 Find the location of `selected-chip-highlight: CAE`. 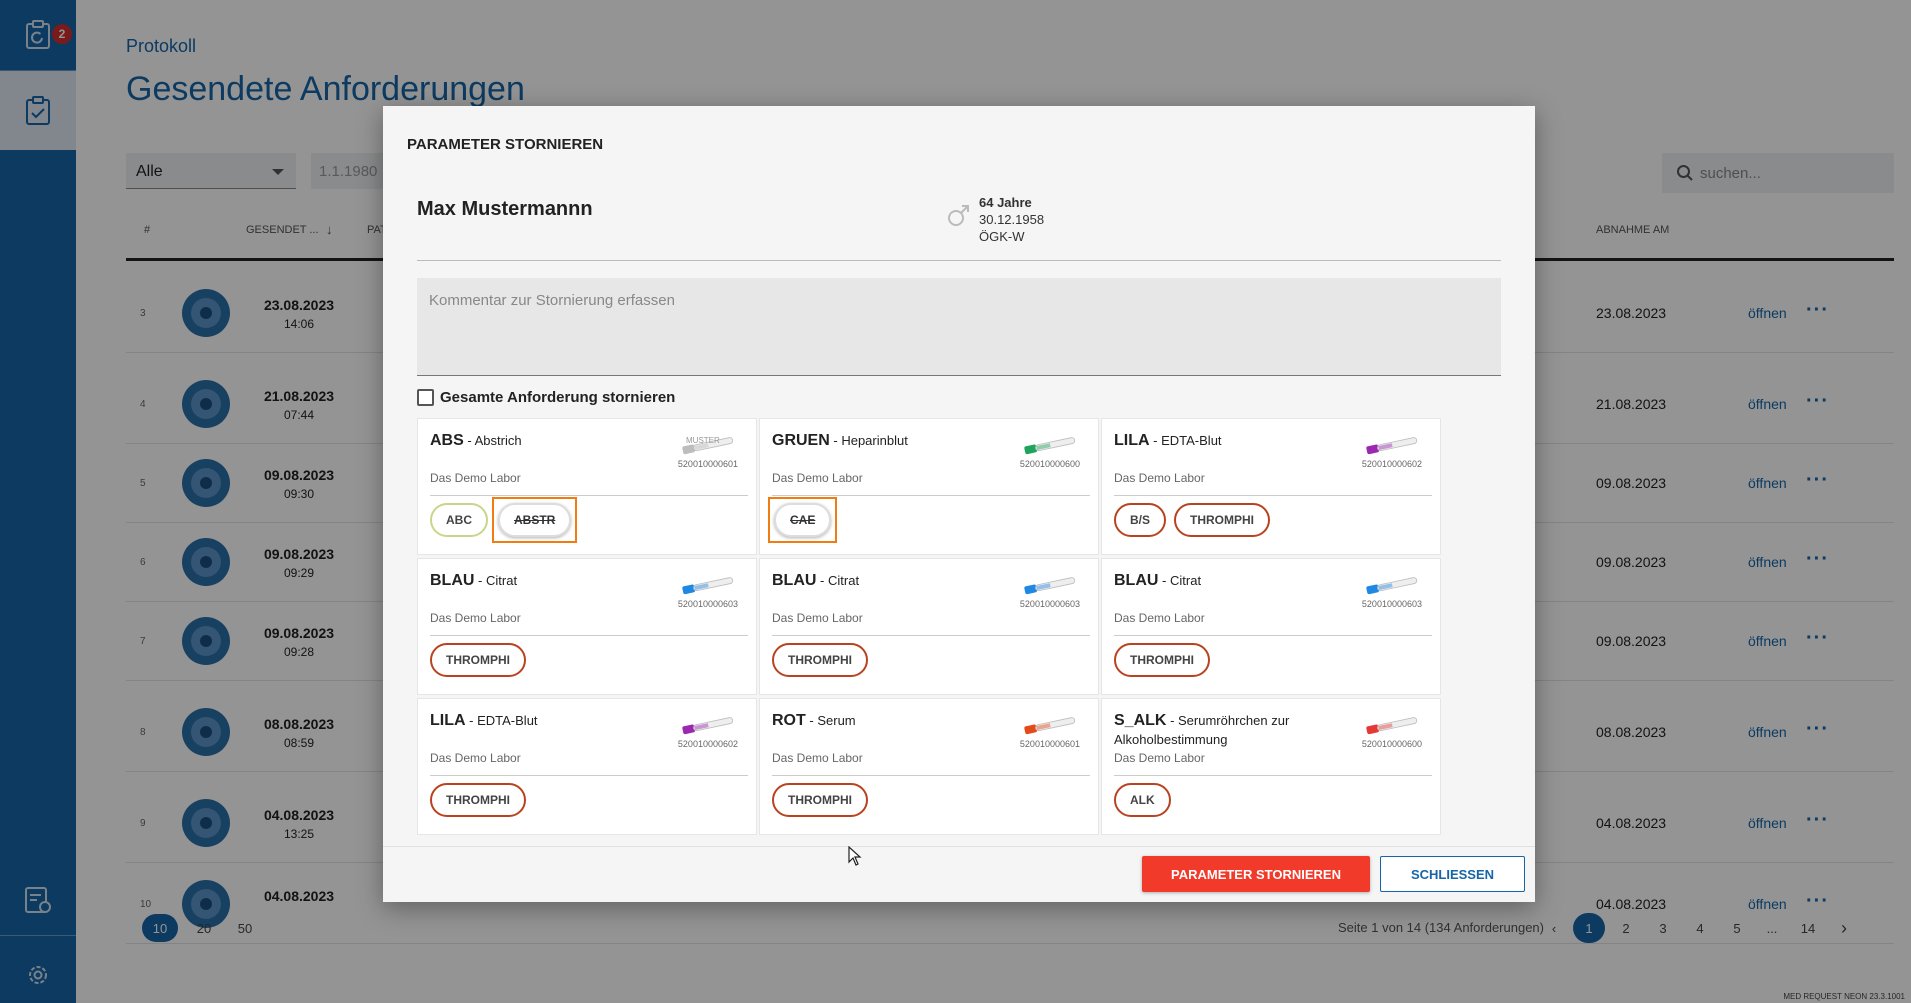

selected-chip-highlight: CAE is located at coordinates (803, 520).